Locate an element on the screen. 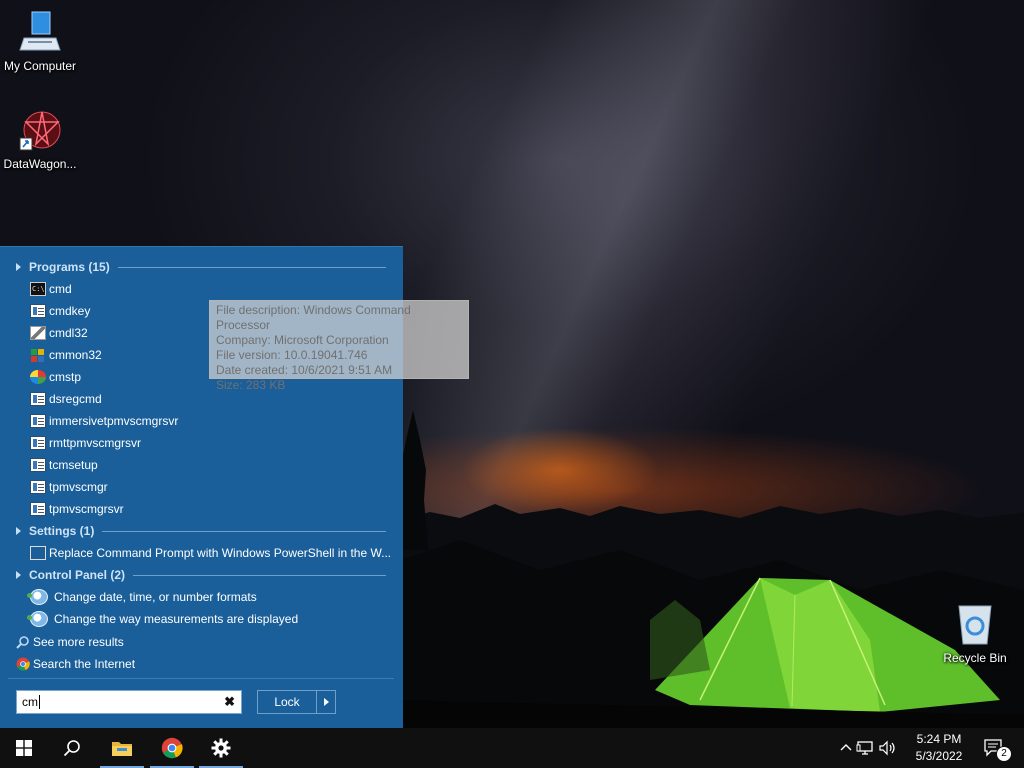 The height and width of the screenshot is (768, 1024). program-item-cmd: C:\ cmd is located at coordinates (51, 289).